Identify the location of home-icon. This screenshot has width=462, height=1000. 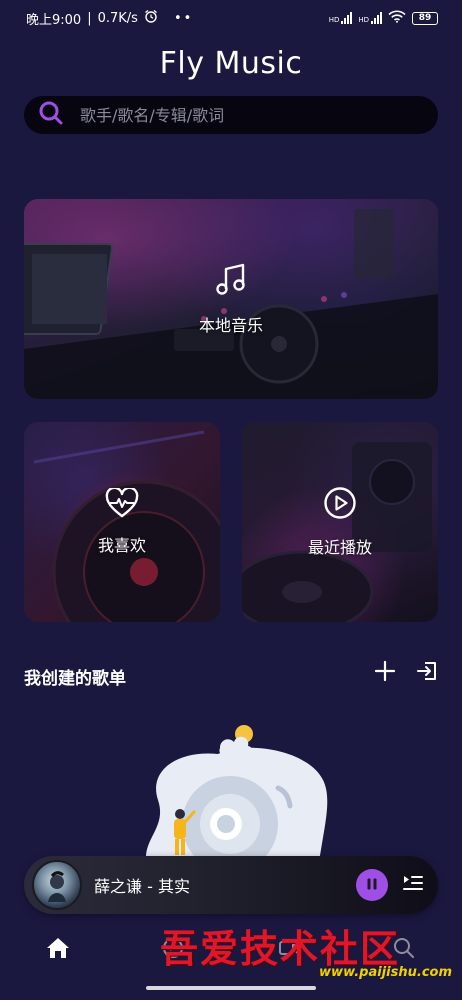
(58, 950).